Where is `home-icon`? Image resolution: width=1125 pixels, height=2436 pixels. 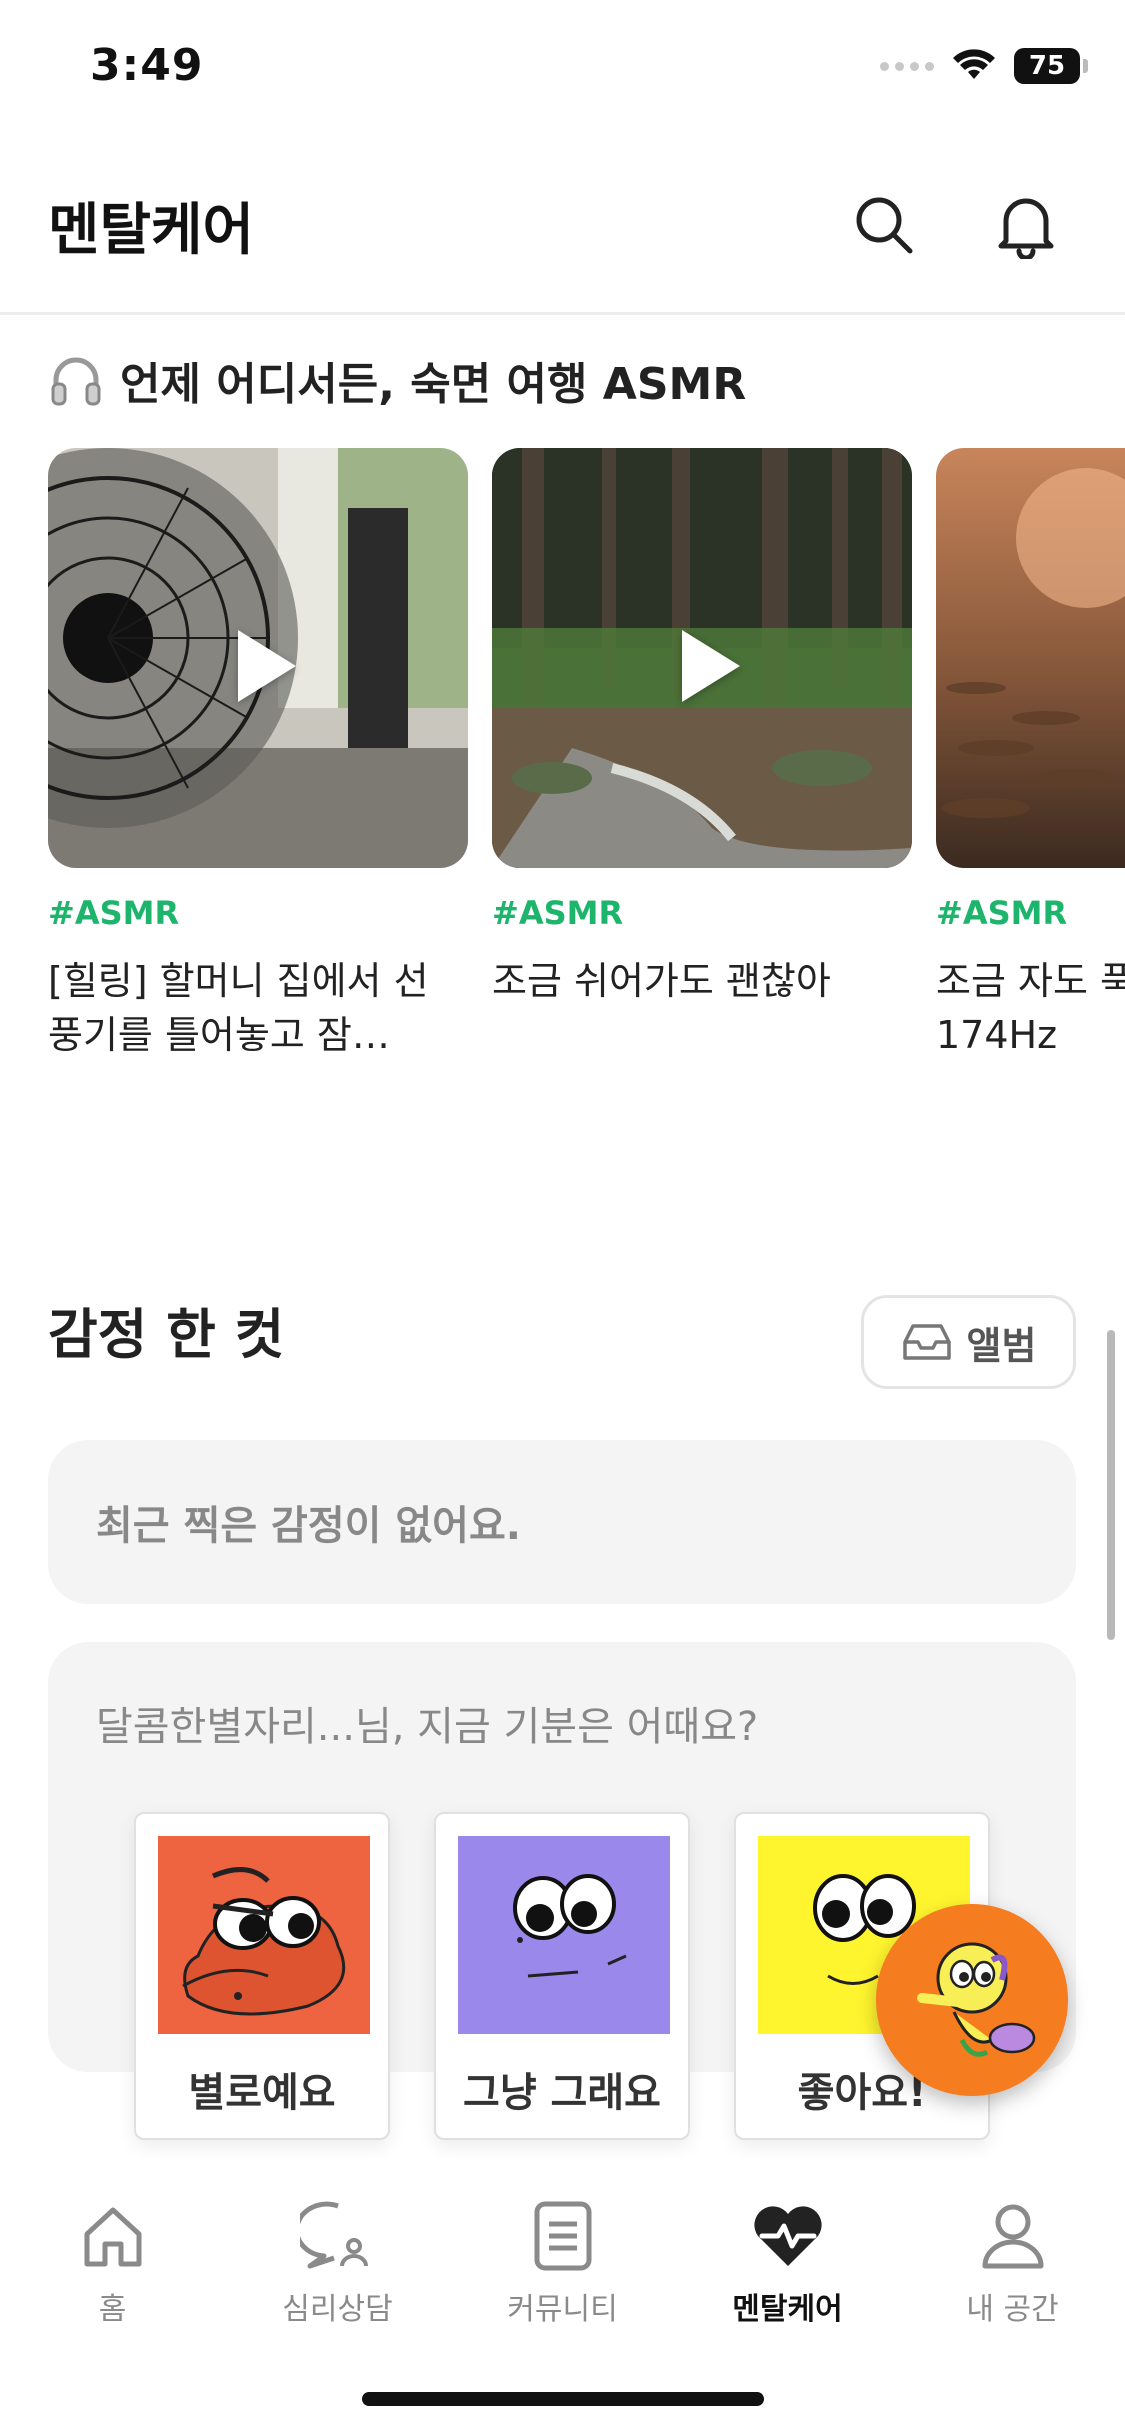 home-icon is located at coordinates (113, 2236).